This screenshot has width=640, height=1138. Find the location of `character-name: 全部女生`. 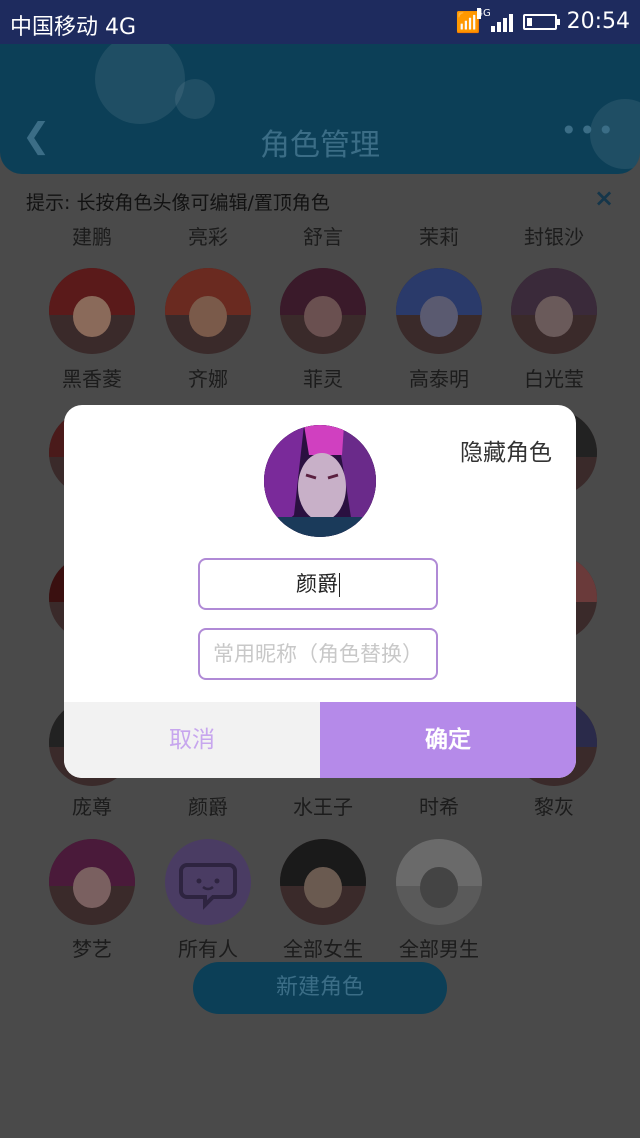

character-name: 全部女生 is located at coordinates (323, 949).